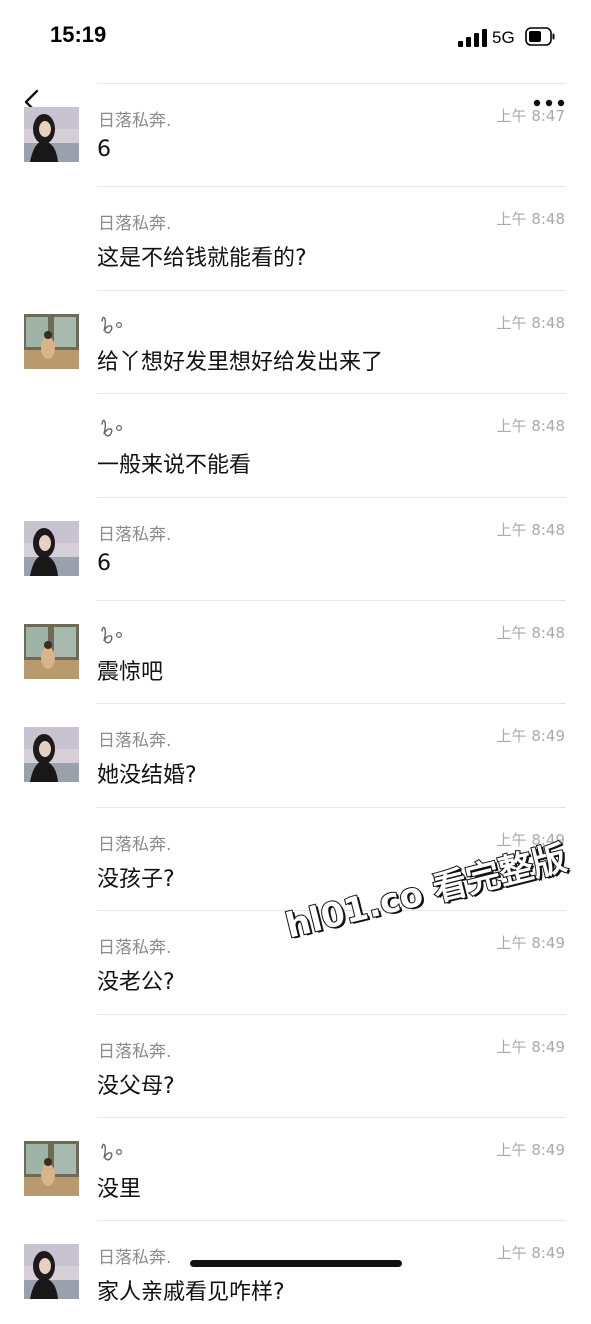  Describe the element at coordinates (119, 1189) in the screenshot. I see `message-text: 没里` at that location.